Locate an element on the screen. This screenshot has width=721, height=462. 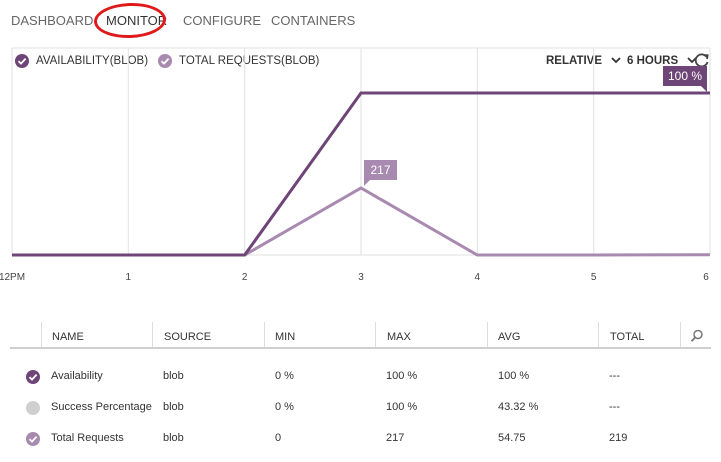
table-row: Total Requests blob 0 217 54.75 219 is located at coordinates (360, 447).